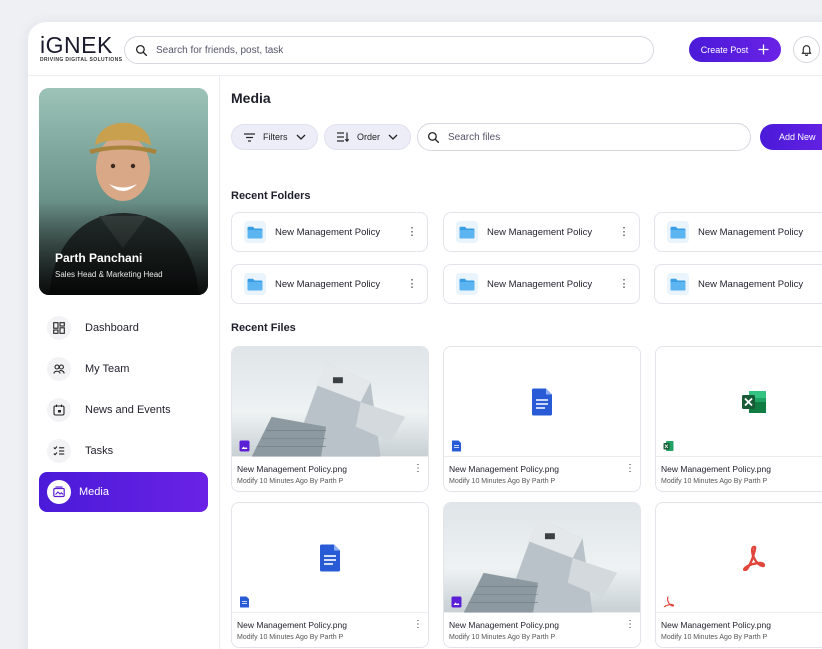 The image size is (822, 649). I want to click on dashboard-icon, so click(59, 328).